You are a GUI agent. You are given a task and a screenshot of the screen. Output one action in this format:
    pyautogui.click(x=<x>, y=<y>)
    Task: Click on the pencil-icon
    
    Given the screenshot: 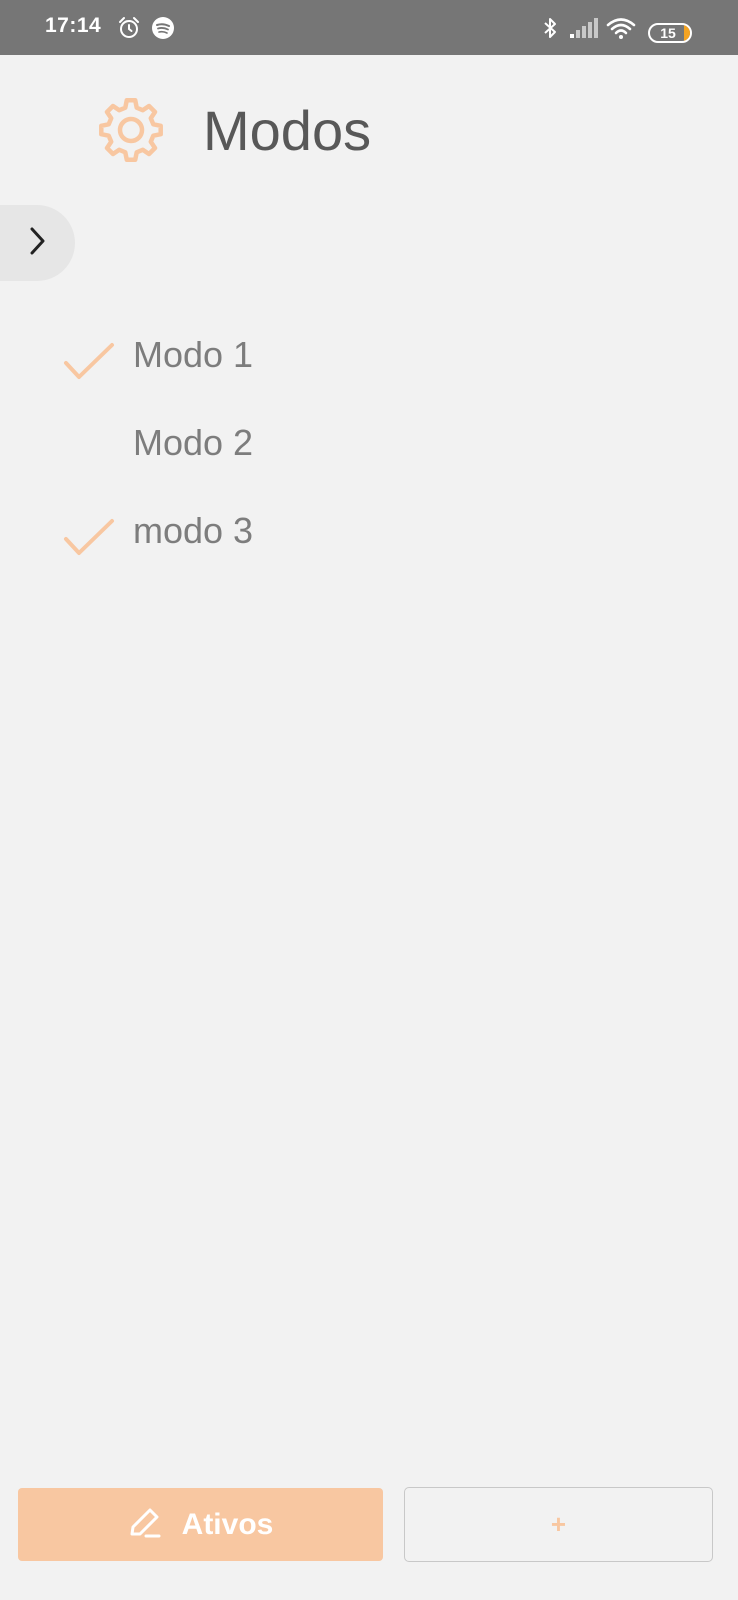 What is the action you would take?
    pyautogui.click(x=145, y=1524)
    